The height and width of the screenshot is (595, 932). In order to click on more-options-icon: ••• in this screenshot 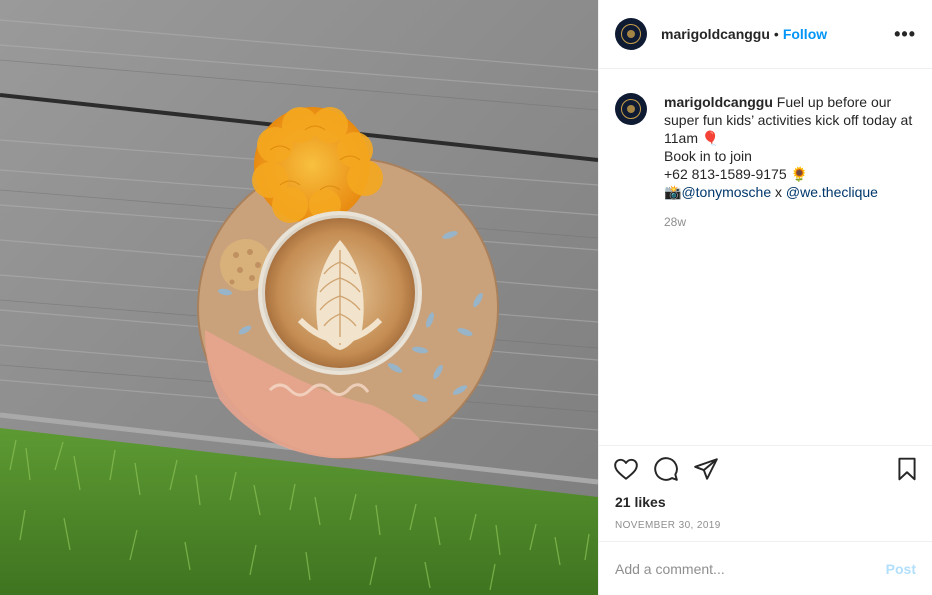, I will do `click(905, 34)`.